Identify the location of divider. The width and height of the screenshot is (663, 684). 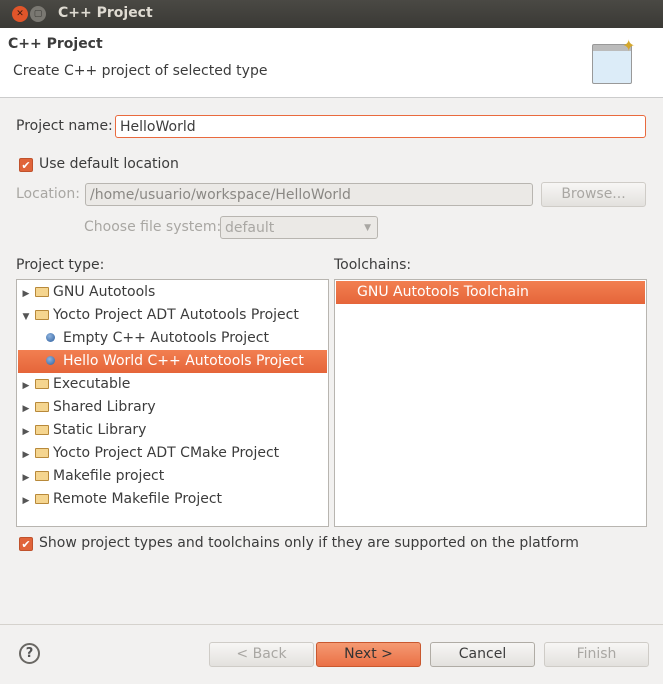
(331, 624).